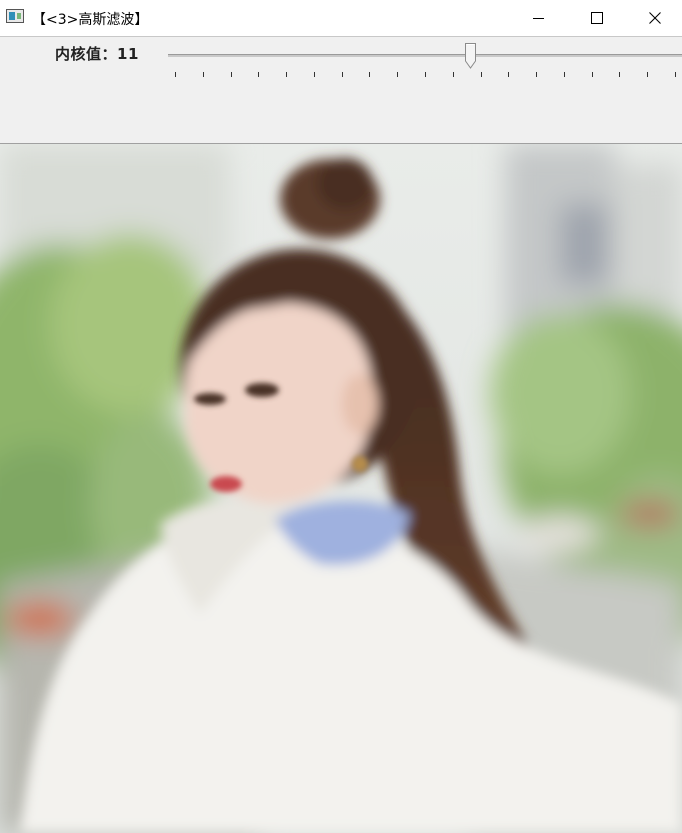 This screenshot has height=833, width=682. I want to click on kernel-size-slider, so click(425, 63).